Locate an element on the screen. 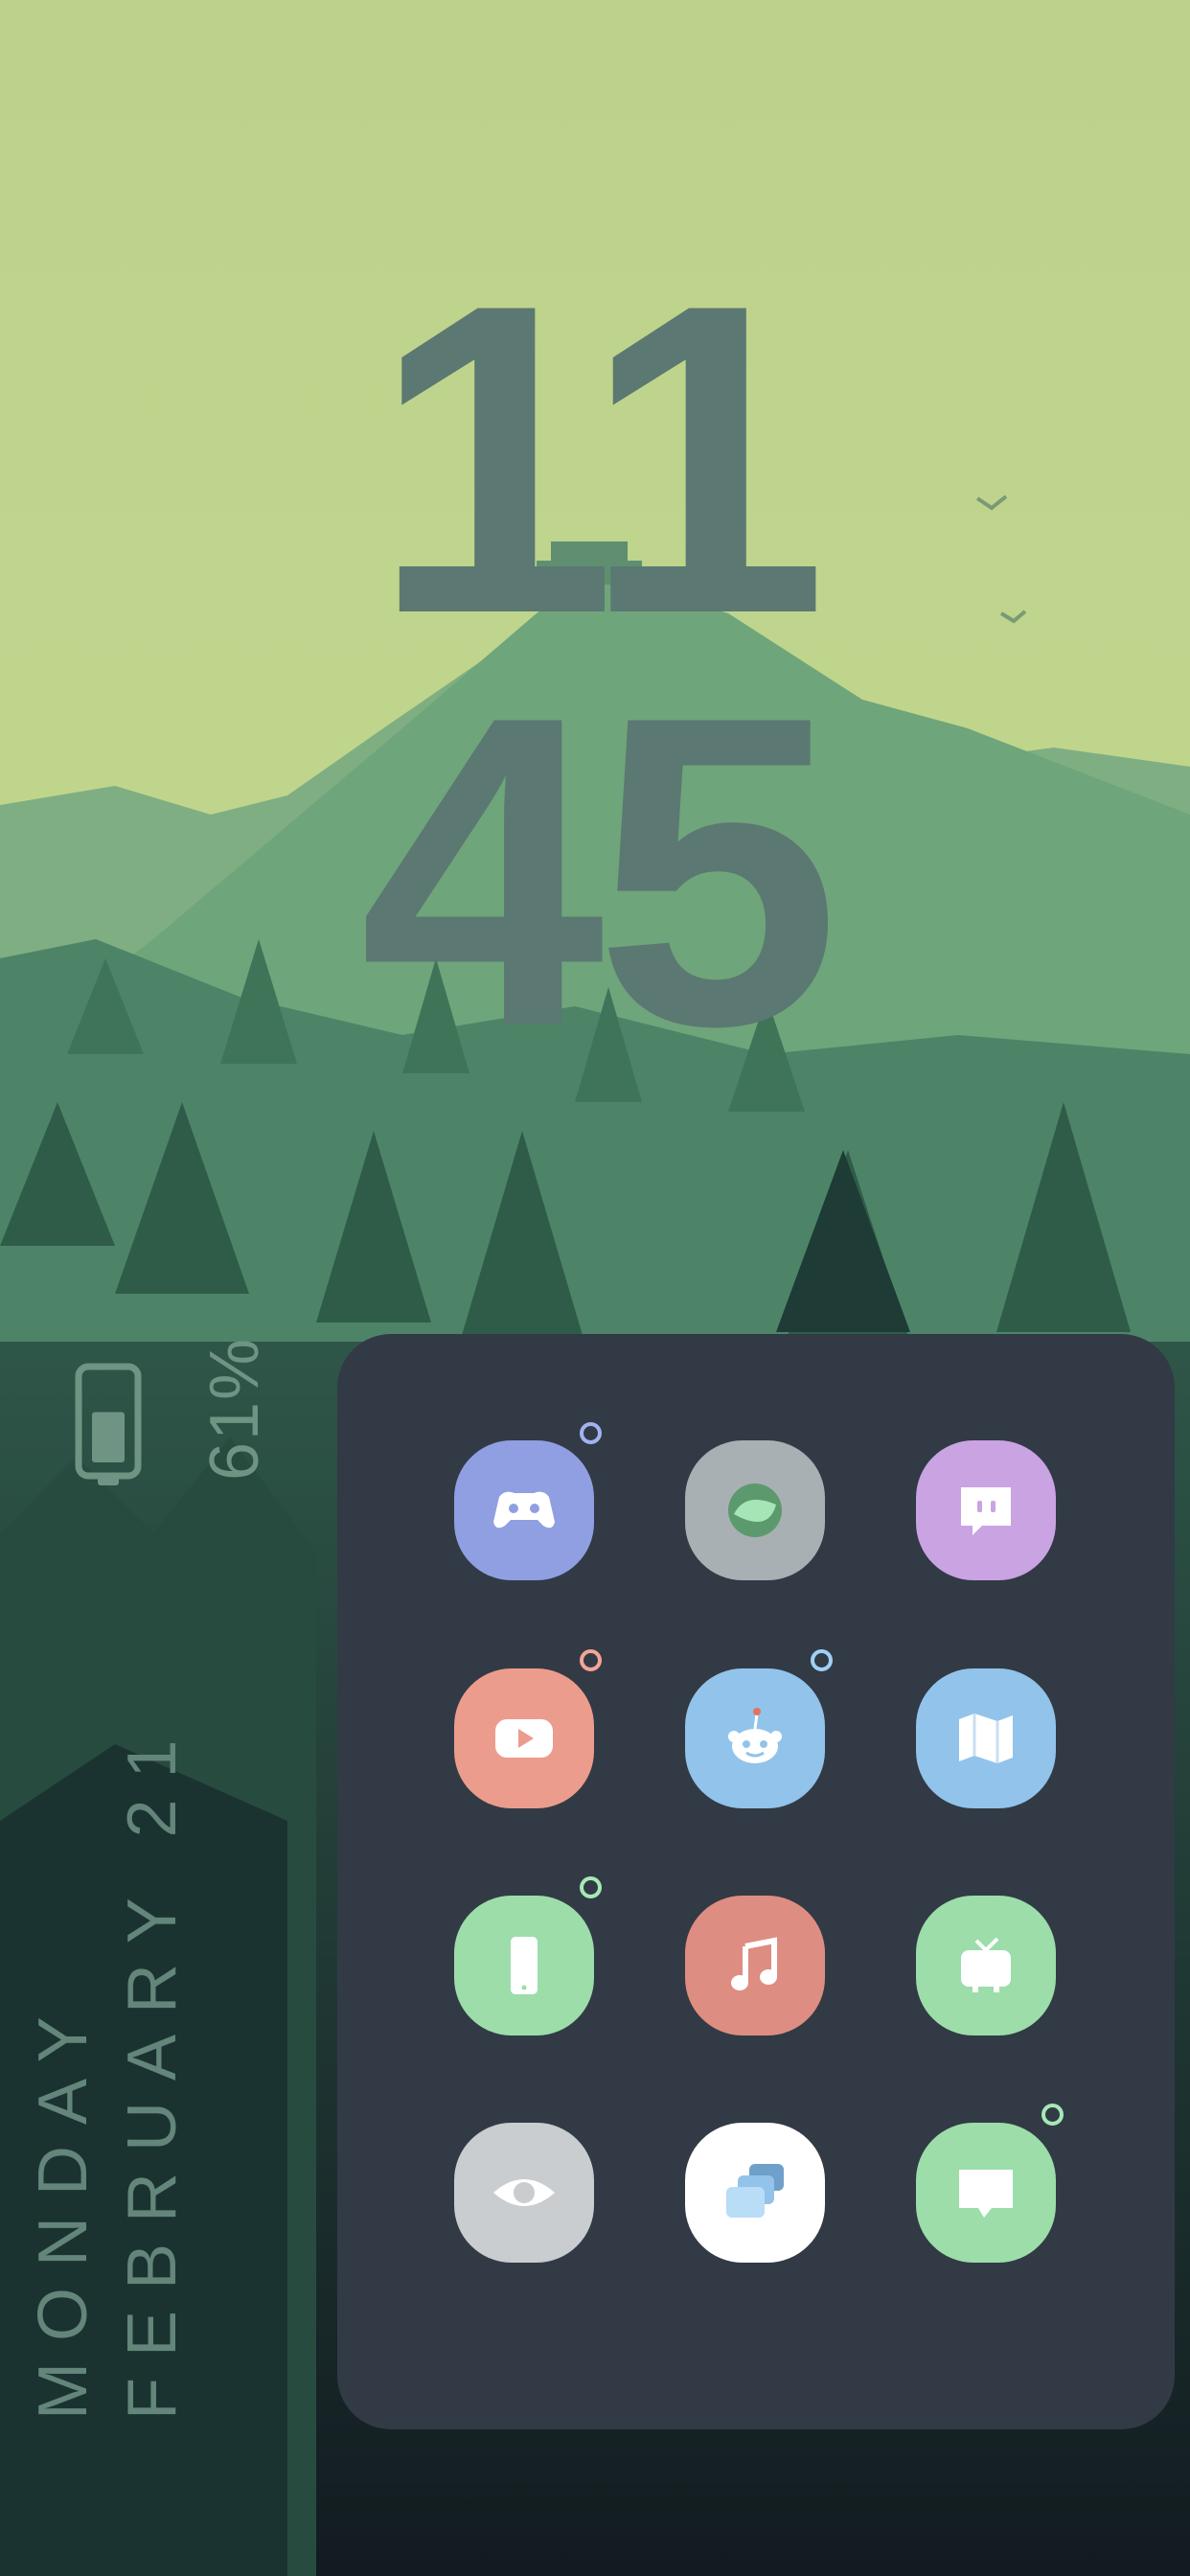 The width and height of the screenshot is (1190, 2576). app-twitch is located at coordinates (986, 1510).